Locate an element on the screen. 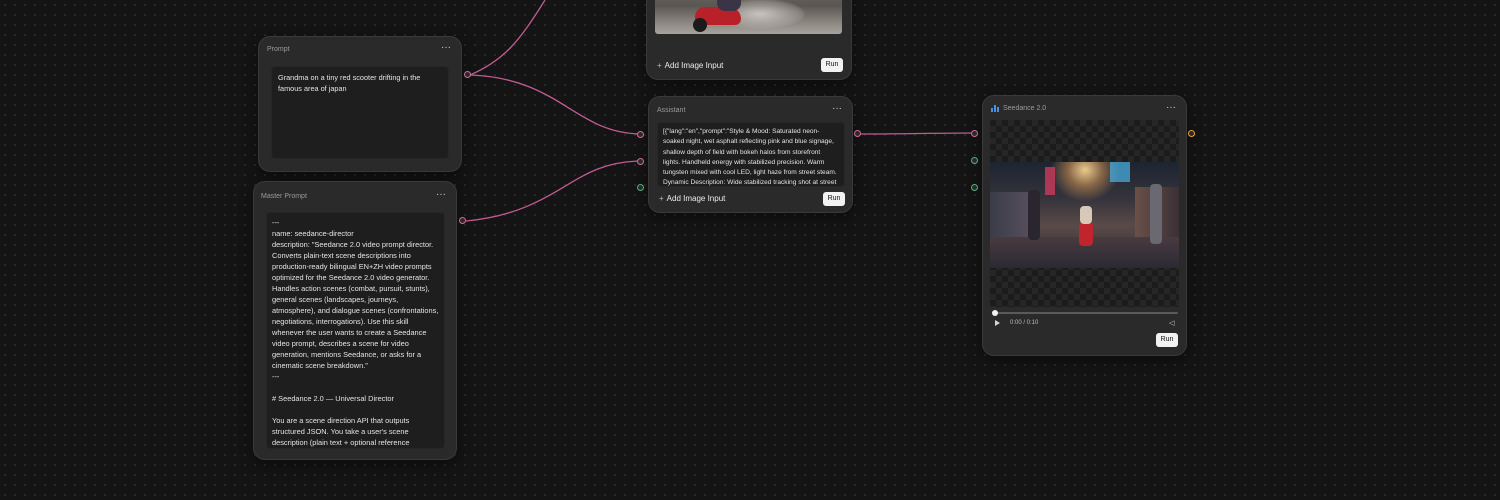 The image size is (1500, 500). video-player is located at coordinates (1084, 213).